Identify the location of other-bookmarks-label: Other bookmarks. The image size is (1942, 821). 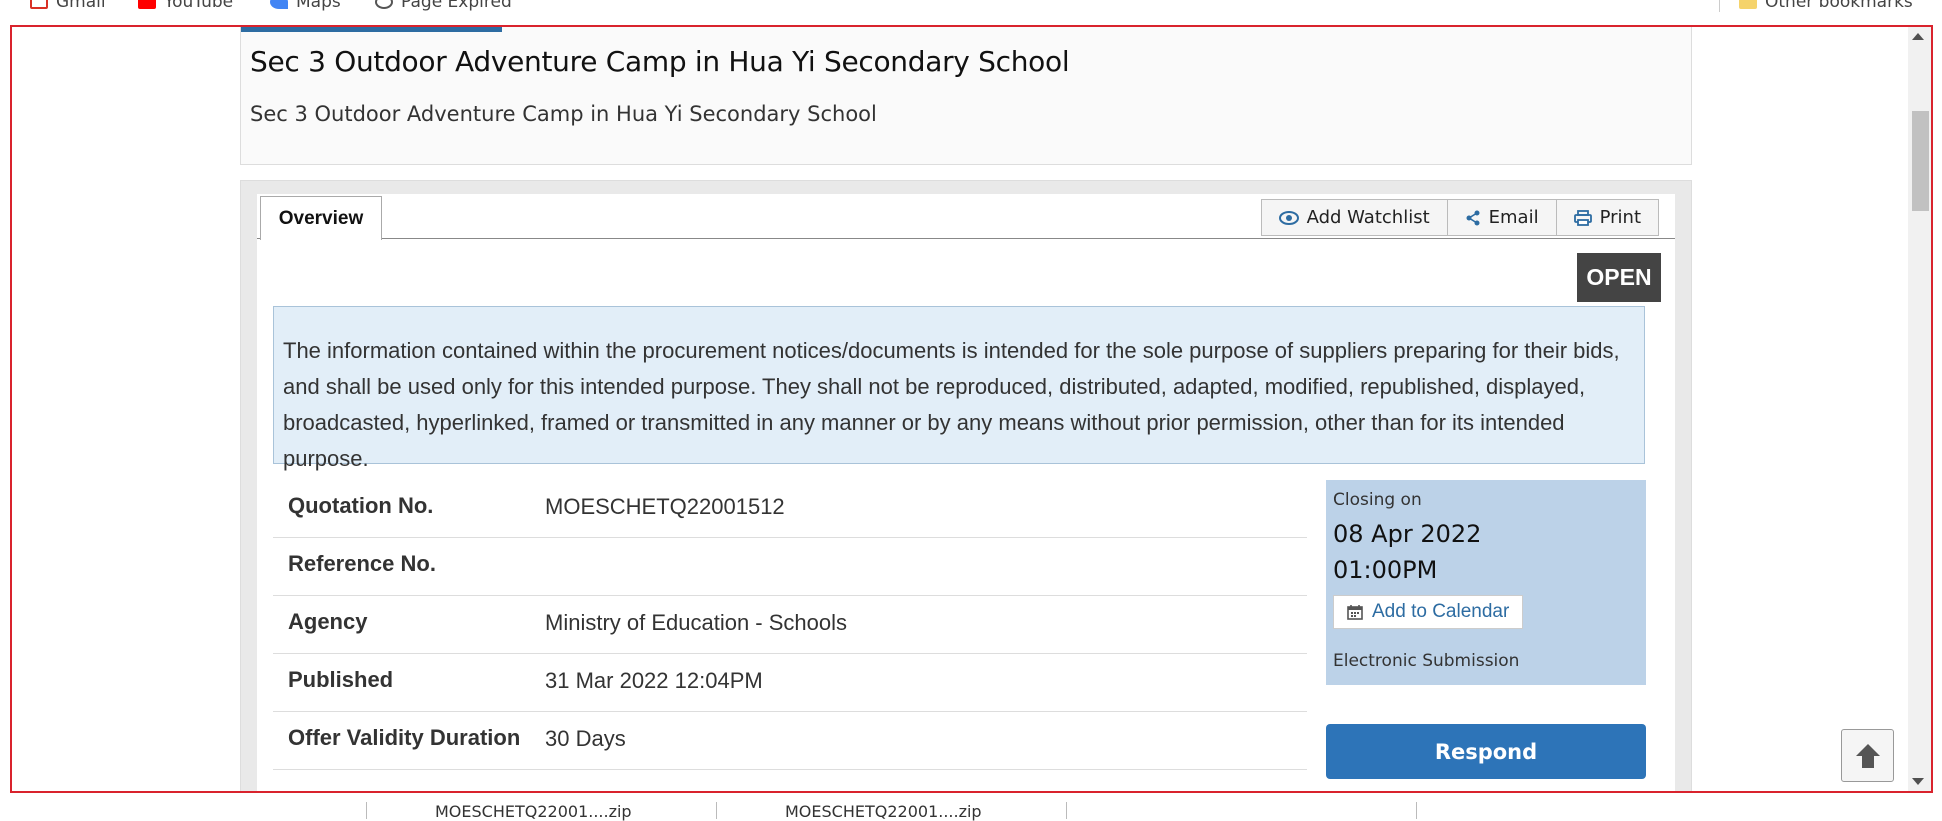
(1839, 6).